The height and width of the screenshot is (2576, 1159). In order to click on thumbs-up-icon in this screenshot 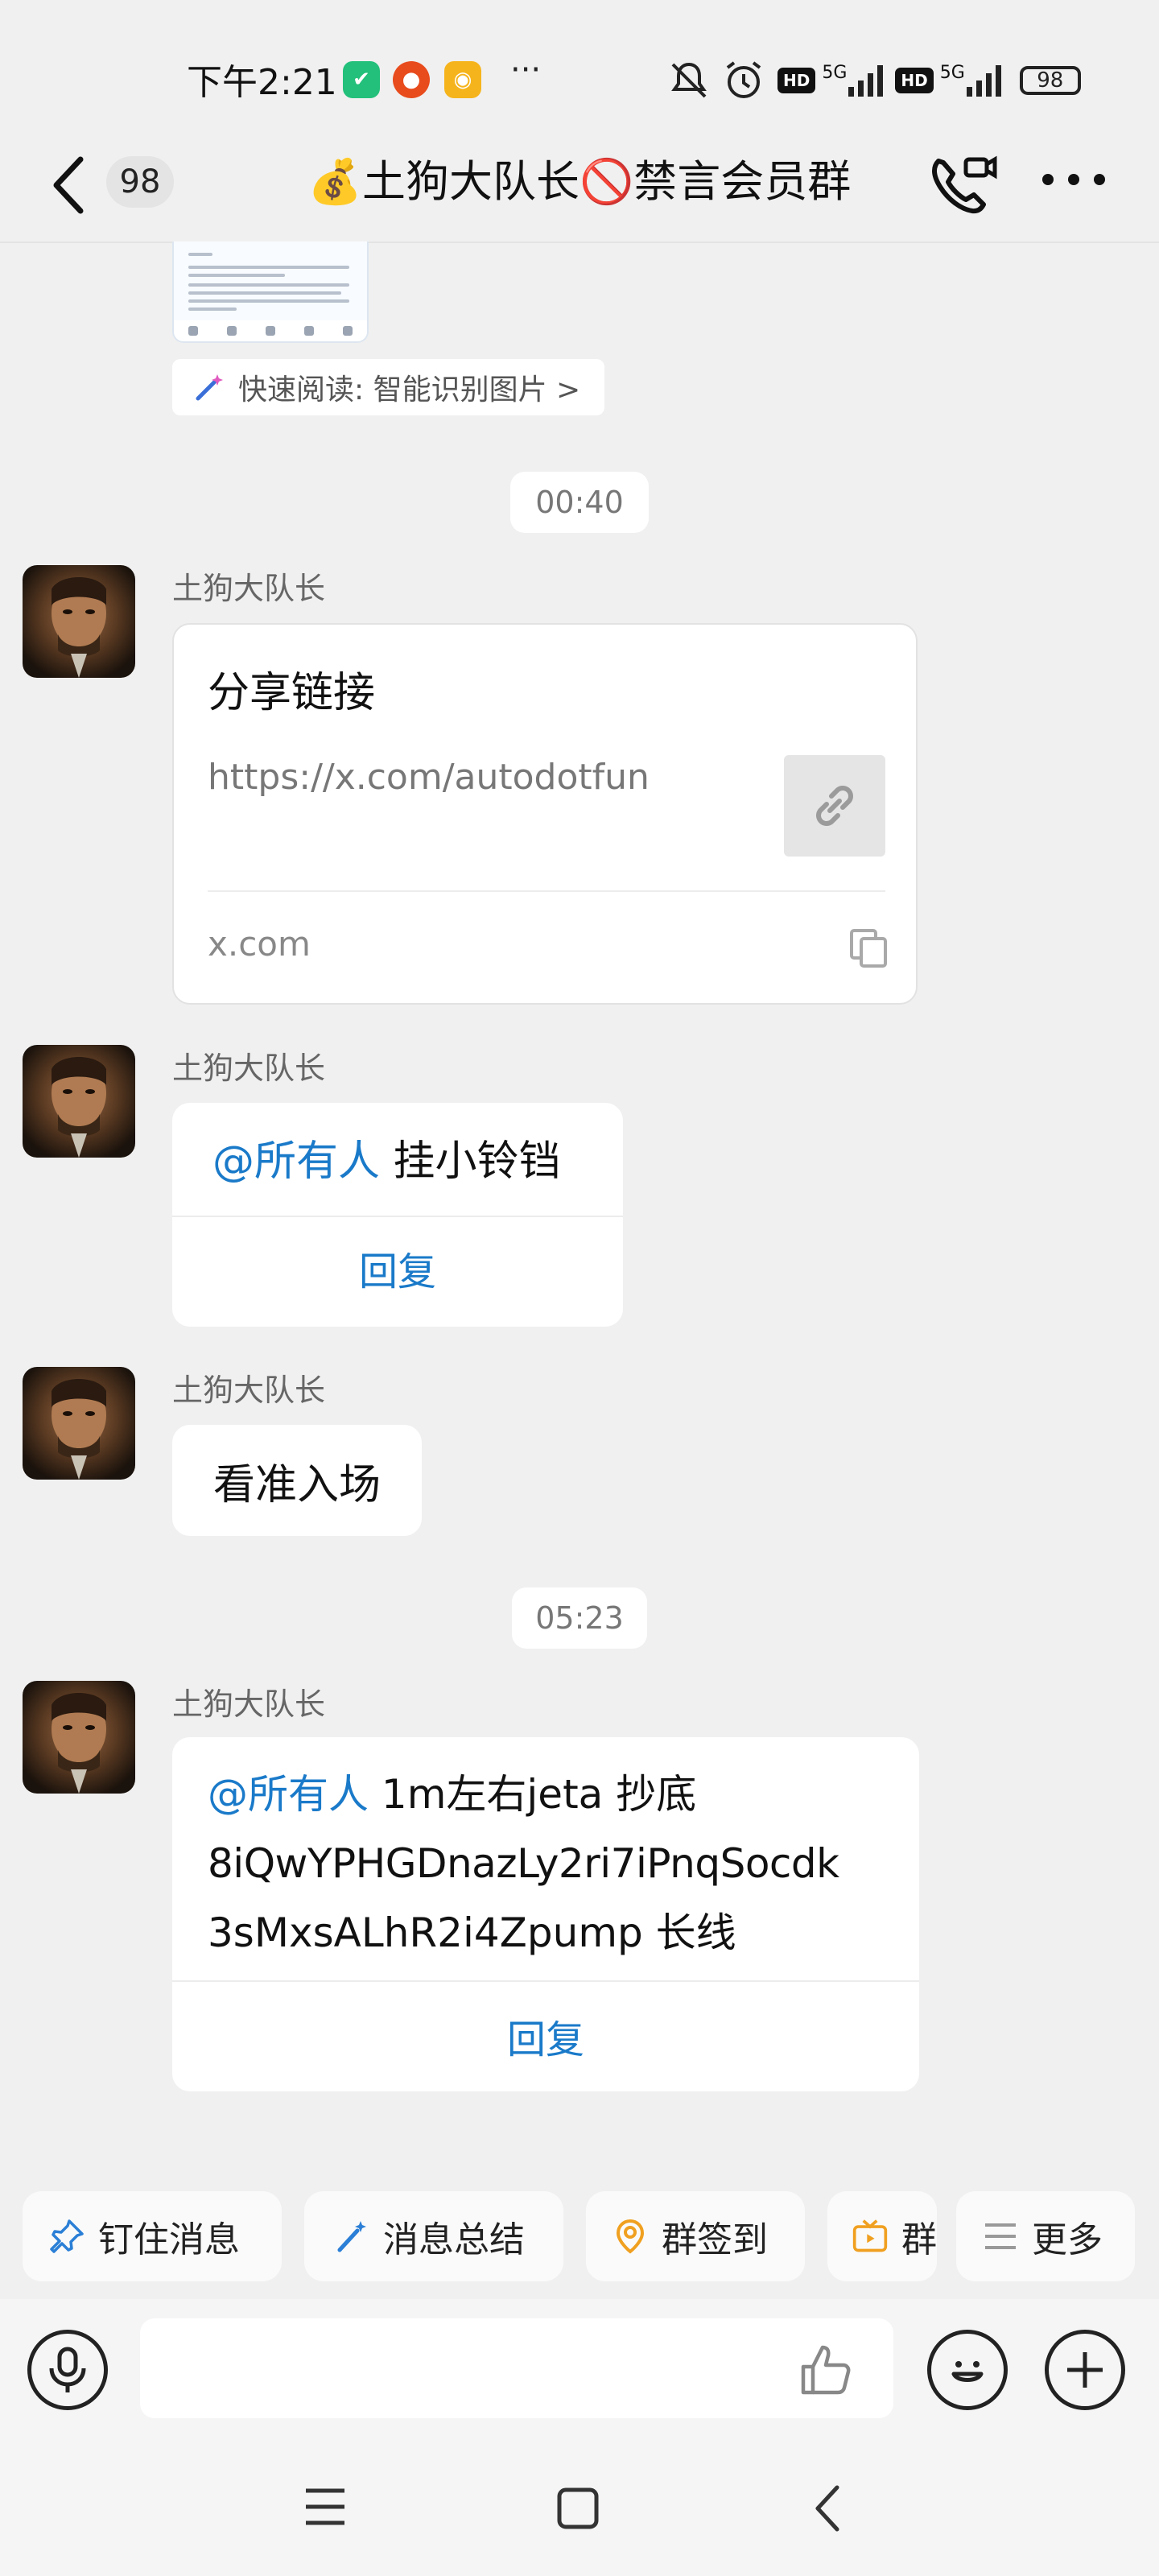, I will do `click(826, 2369)`.